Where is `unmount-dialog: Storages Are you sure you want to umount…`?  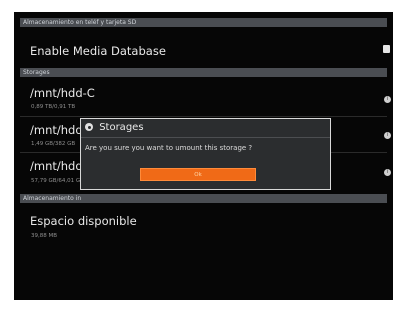
unmount-dialog: Storages Are you sure you want to umount… is located at coordinates (205, 154).